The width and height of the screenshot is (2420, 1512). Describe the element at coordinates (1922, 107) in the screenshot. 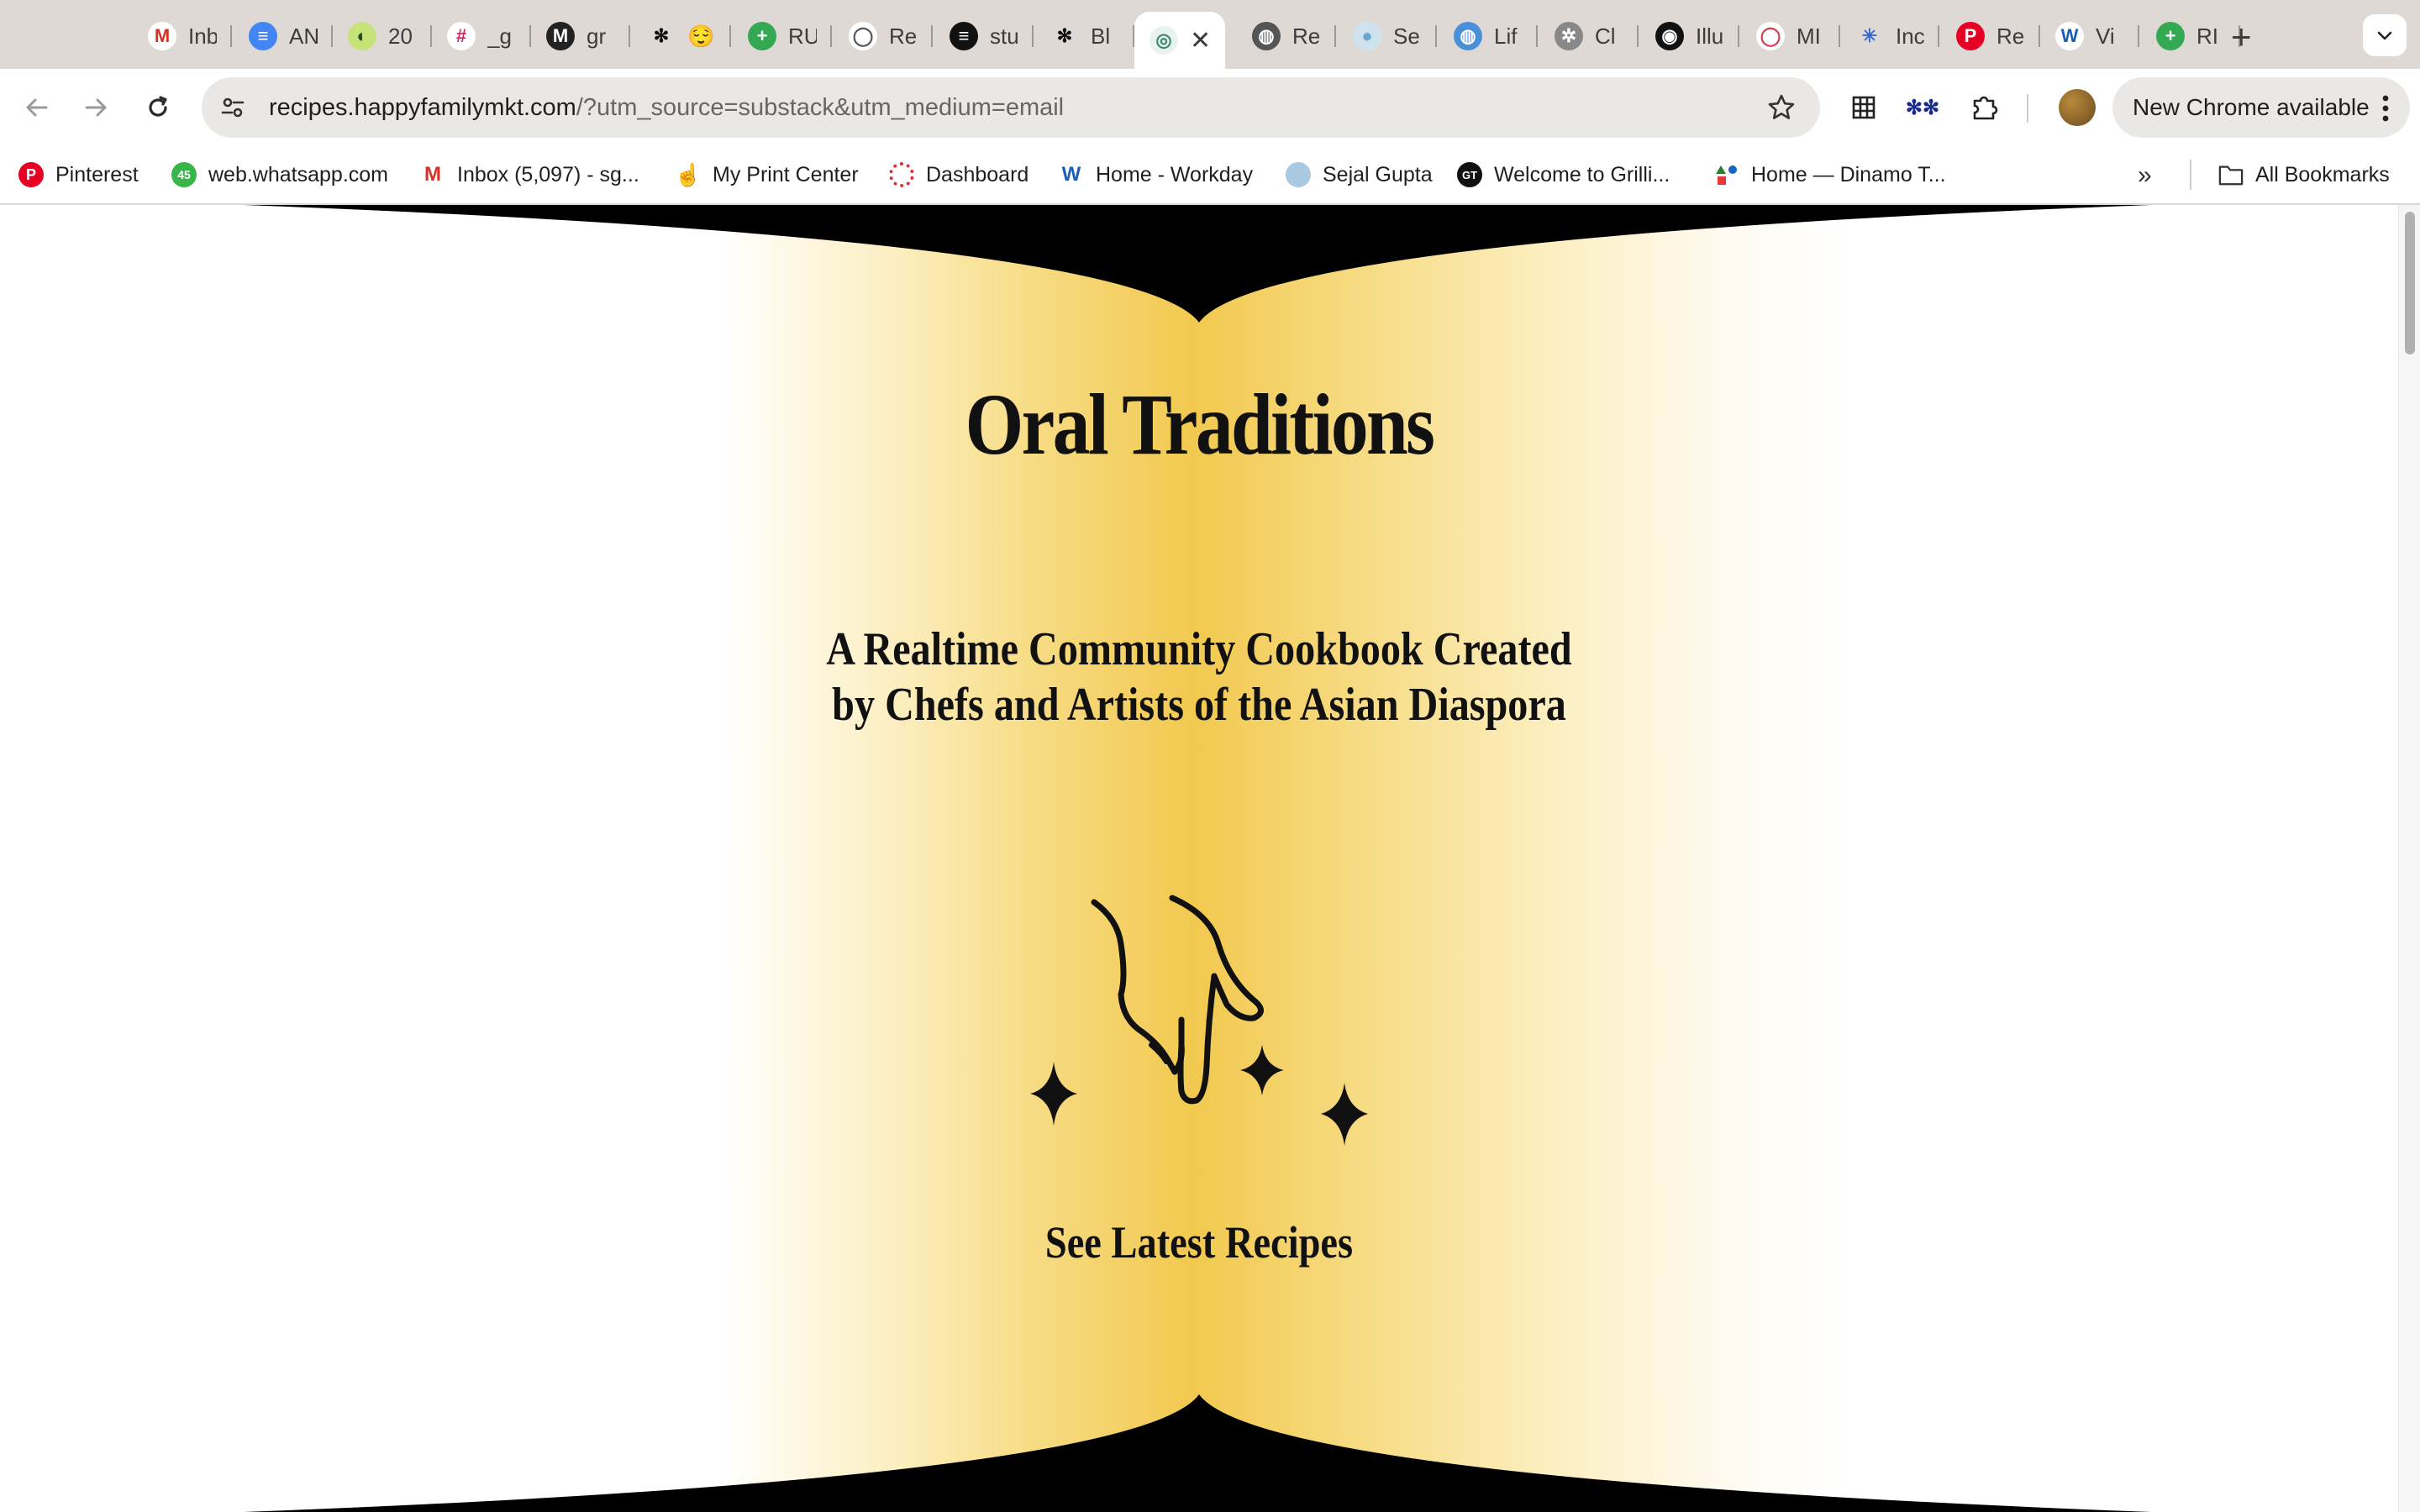

I see `asterisk-extension-icon: ✻✻` at that location.